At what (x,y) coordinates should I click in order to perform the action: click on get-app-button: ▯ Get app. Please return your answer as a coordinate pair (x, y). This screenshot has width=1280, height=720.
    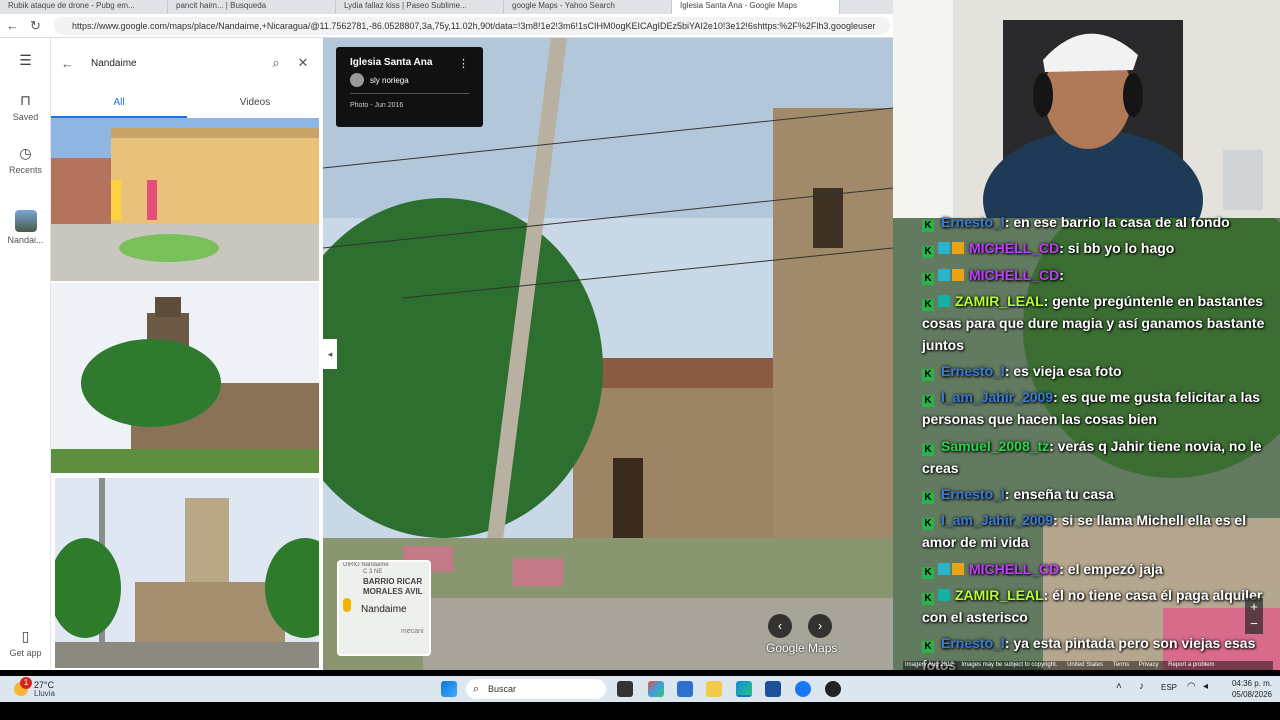
    Looking at the image, I should click on (25, 643).